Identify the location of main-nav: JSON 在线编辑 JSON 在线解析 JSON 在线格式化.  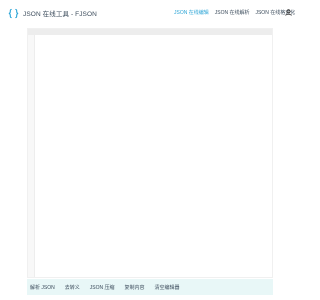
(234, 12).